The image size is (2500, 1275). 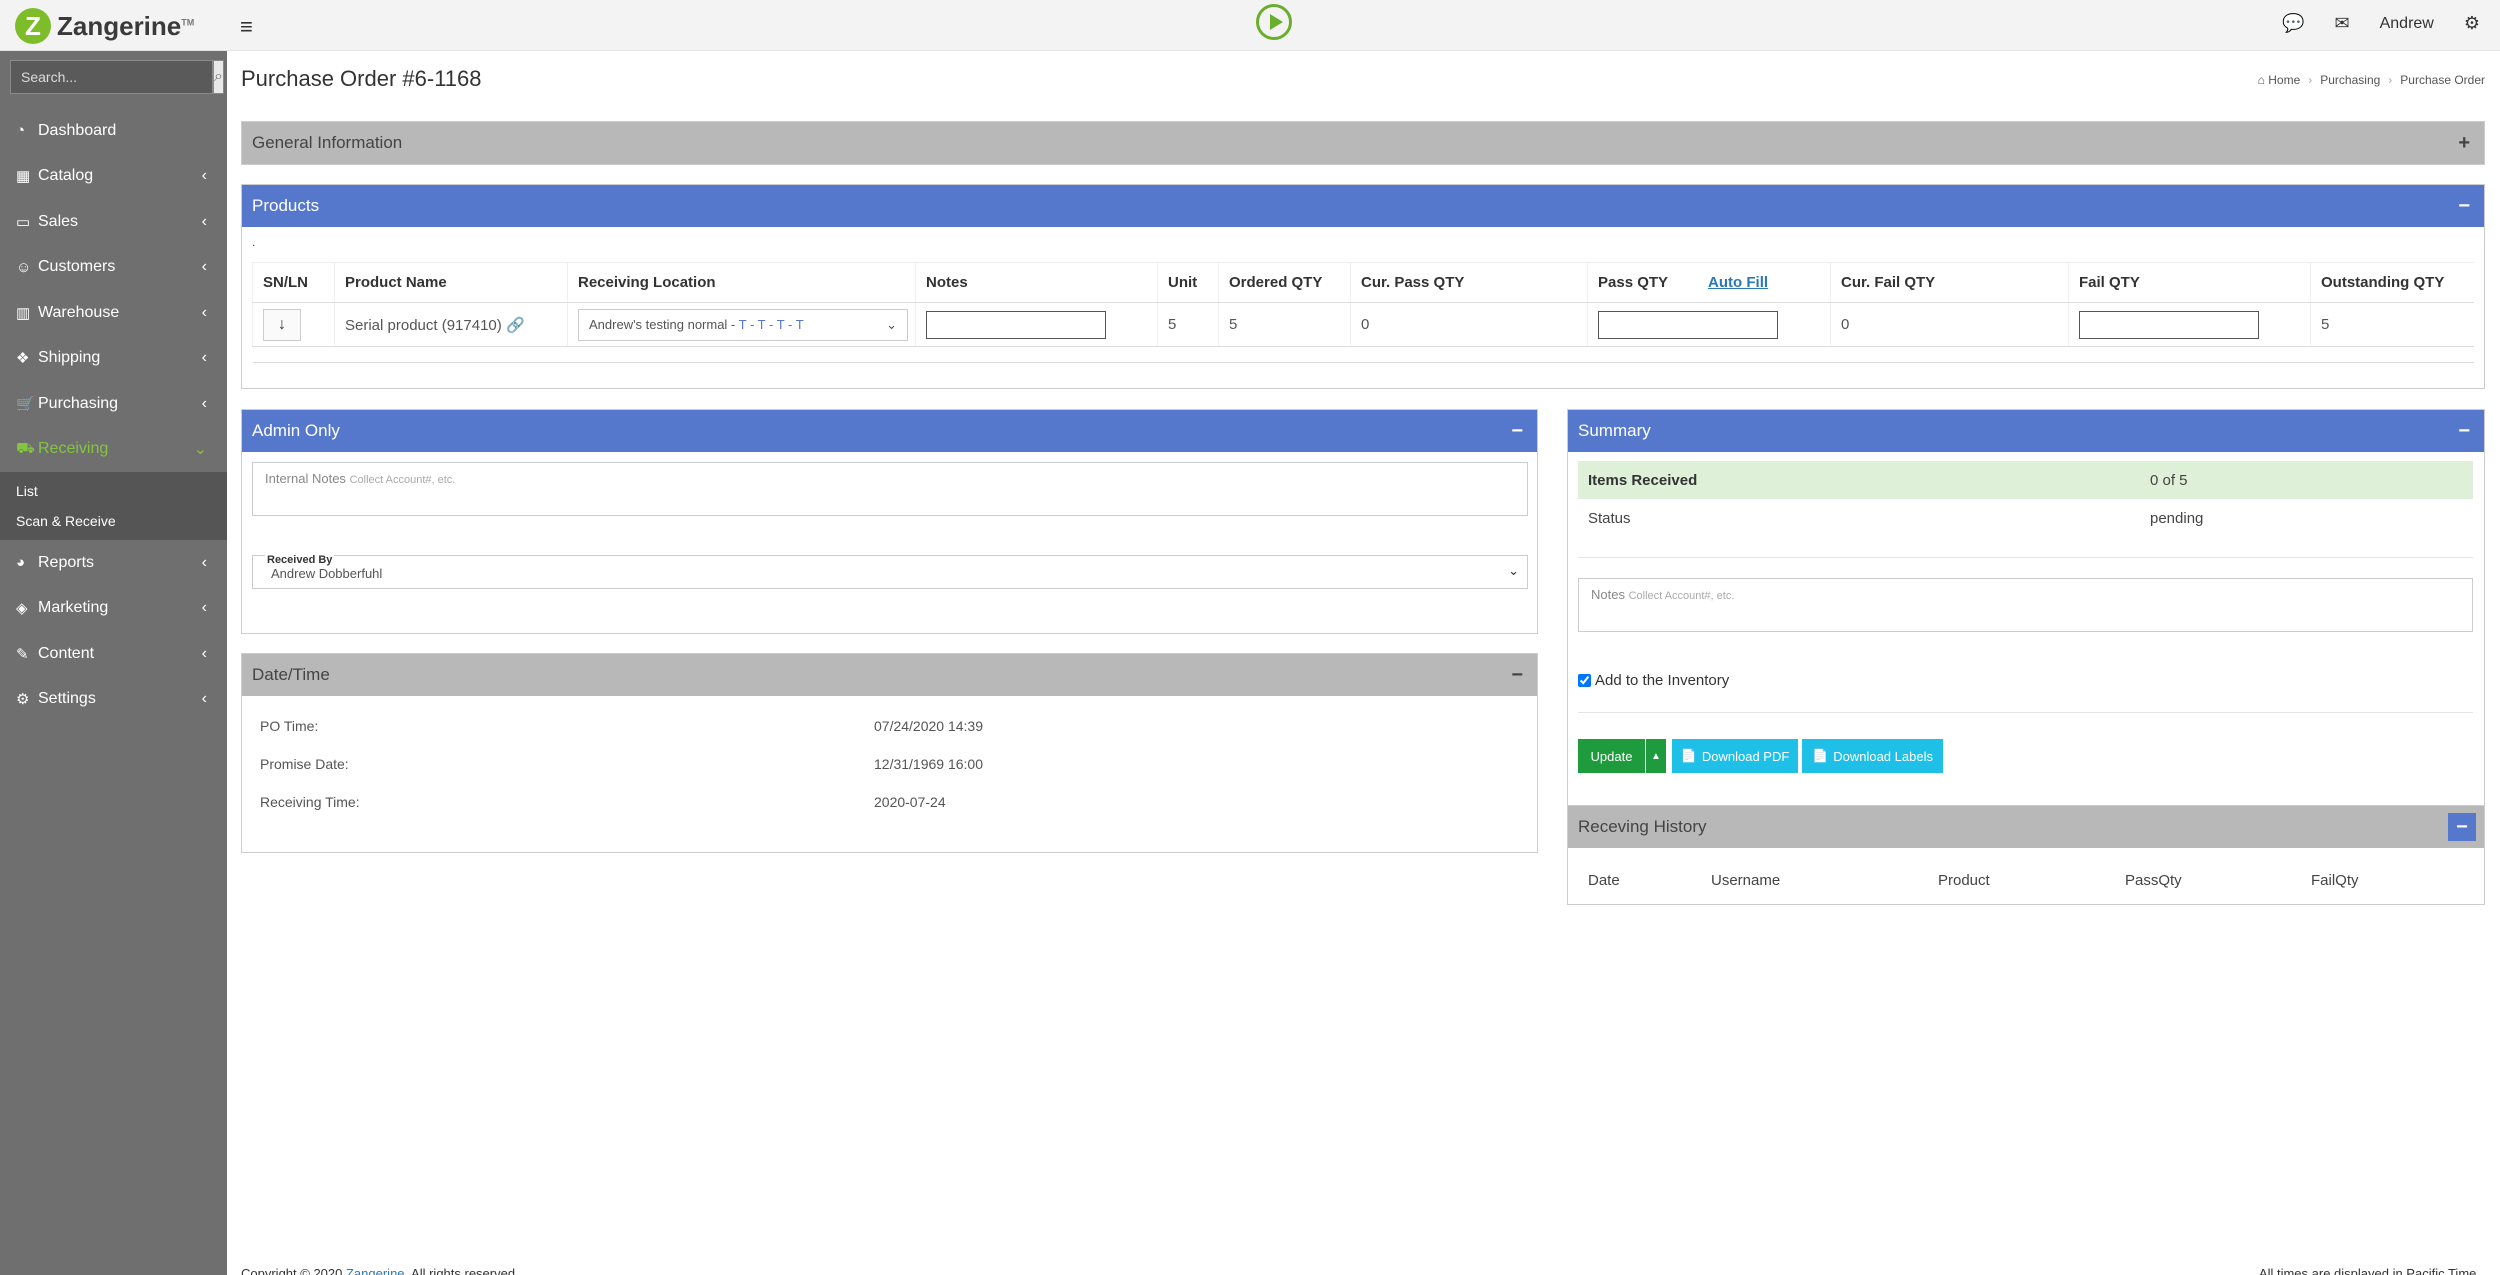 What do you see at coordinates (58, 221) in the screenshot?
I see `sidebar-item-label: Sales` at bounding box center [58, 221].